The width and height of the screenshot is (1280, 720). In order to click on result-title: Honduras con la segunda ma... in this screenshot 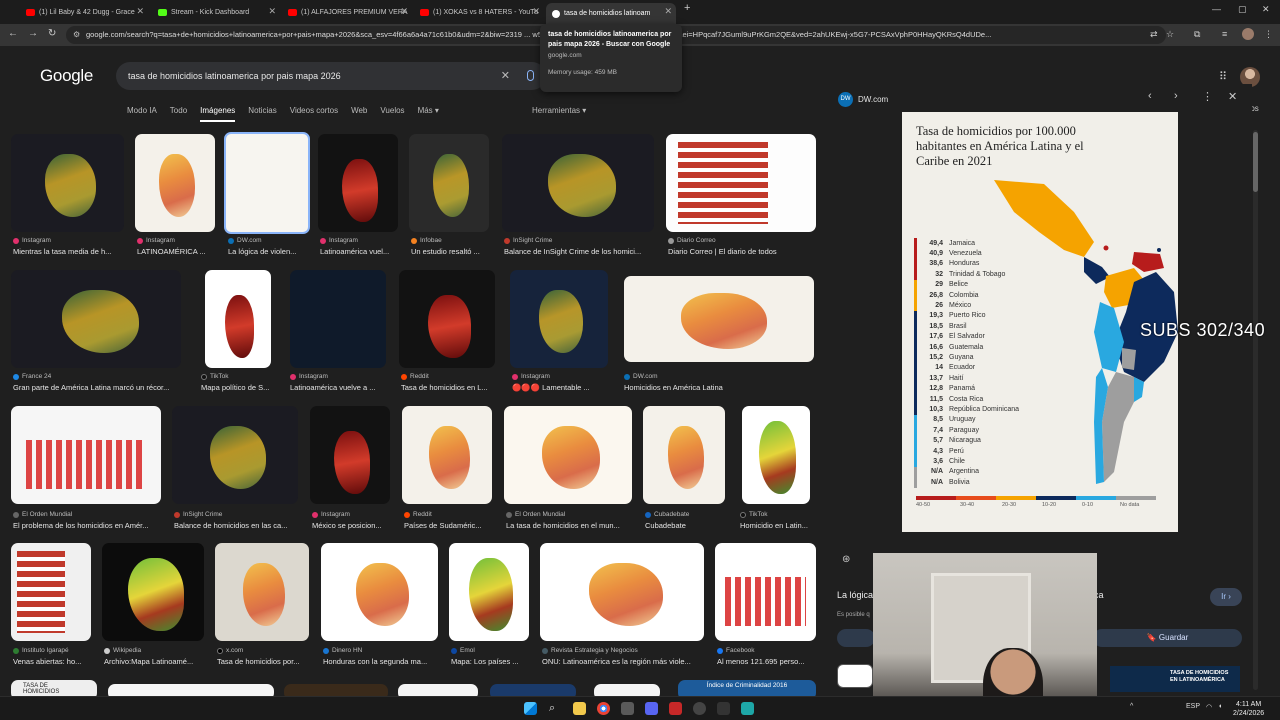, I will do `click(380, 661)`.